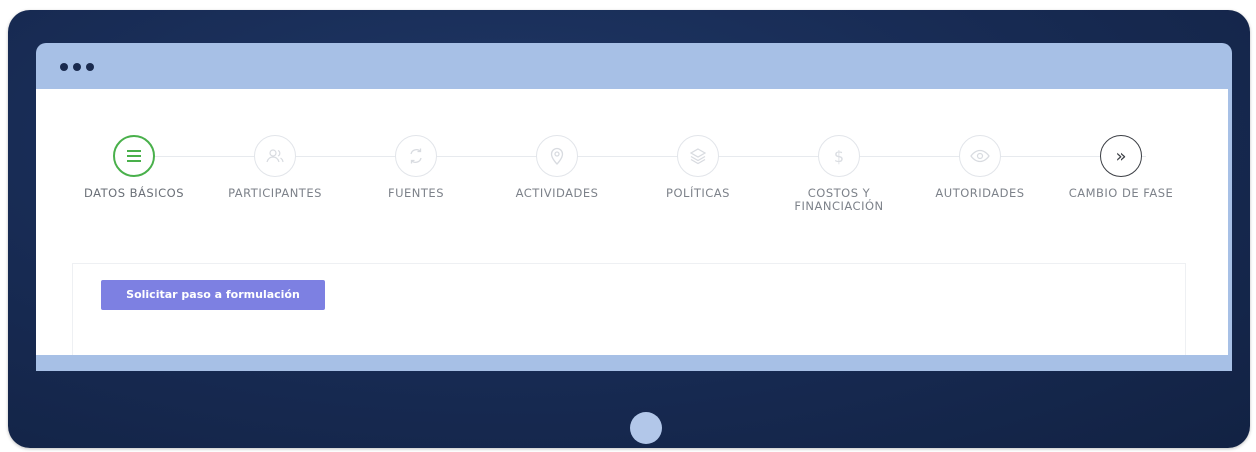  I want to click on layers-icon, so click(698, 156).